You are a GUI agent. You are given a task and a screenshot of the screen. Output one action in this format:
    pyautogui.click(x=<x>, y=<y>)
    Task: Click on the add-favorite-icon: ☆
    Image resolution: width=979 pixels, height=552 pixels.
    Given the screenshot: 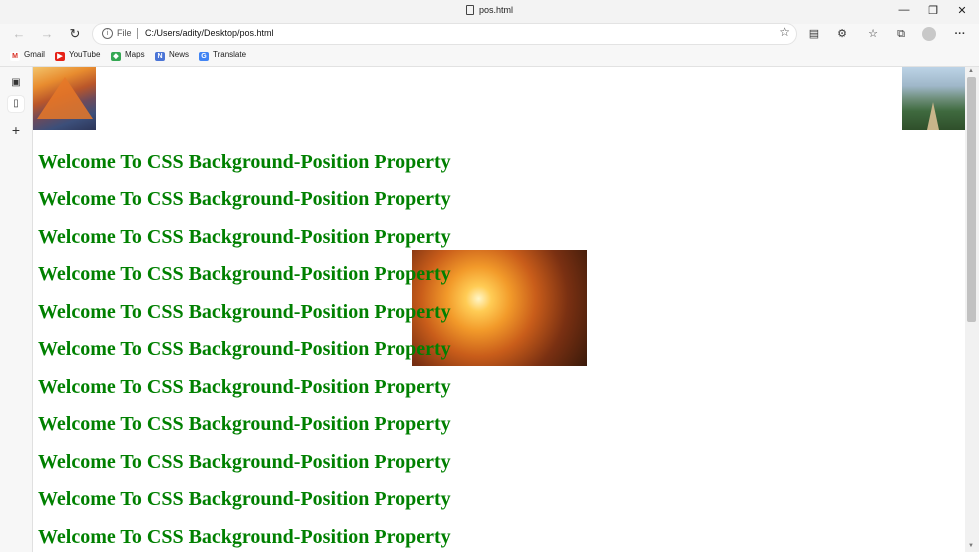 What is the action you would take?
    pyautogui.click(x=784, y=32)
    